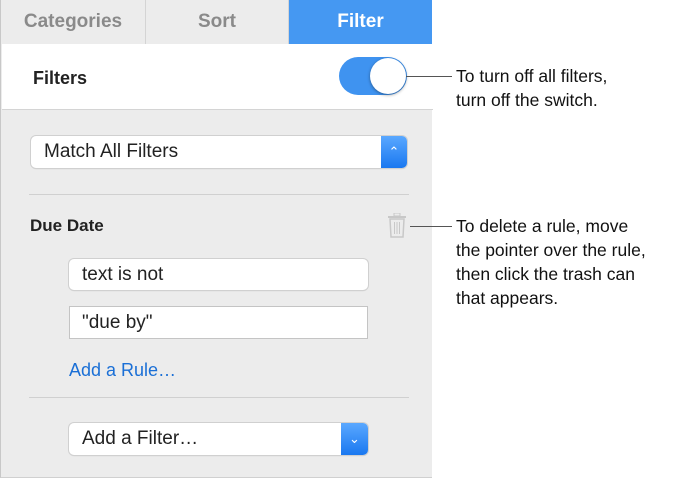  What do you see at coordinates (388, 76) in the screenshot?
I see `toggle-knob` at bounding box center [388, 76].